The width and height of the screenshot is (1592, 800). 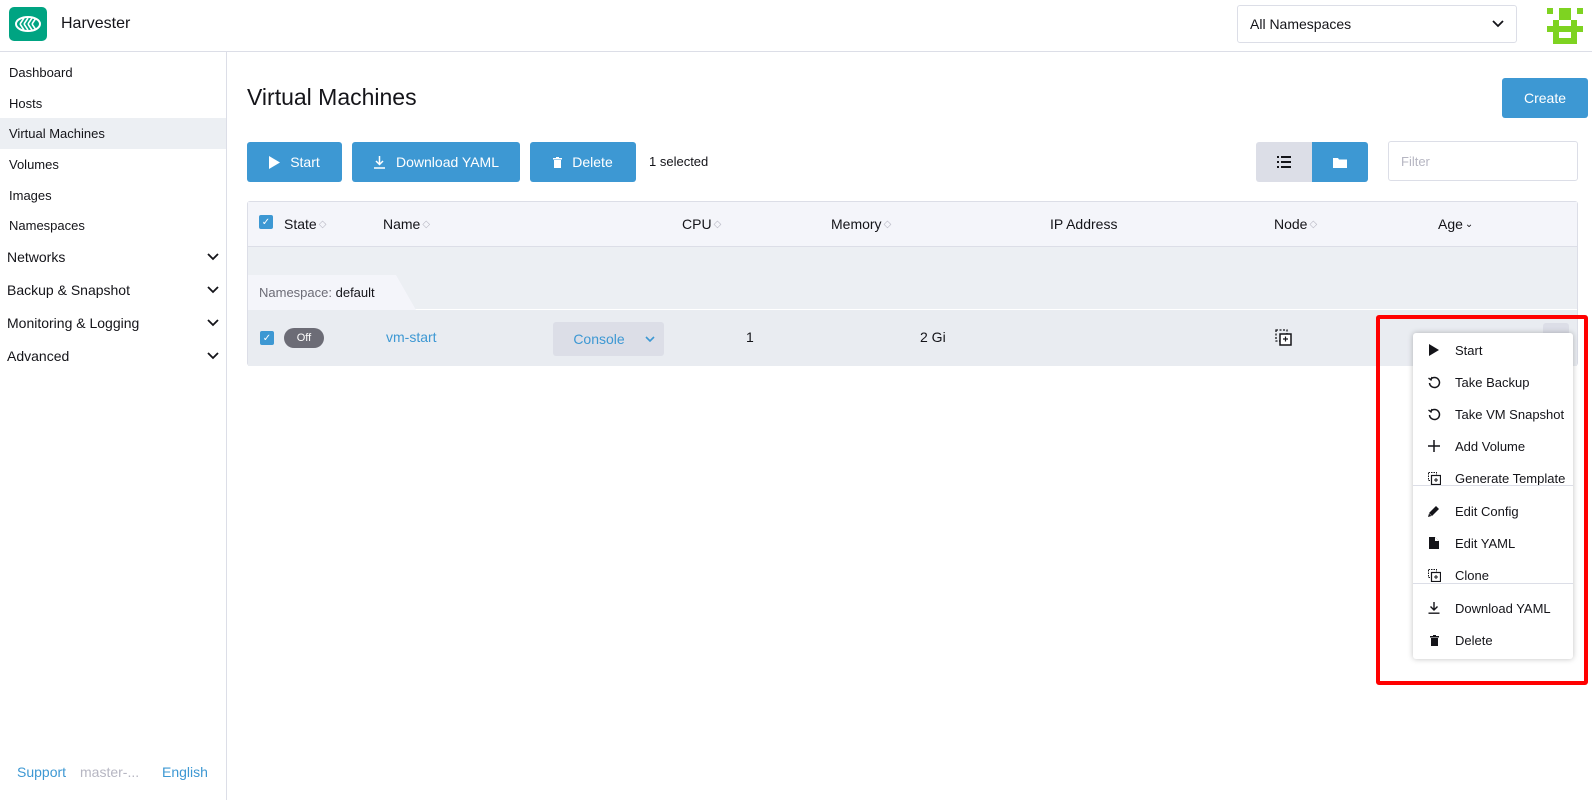 I want to click on sort-desc-icon: ⌄, so click(x=1469, y=224).